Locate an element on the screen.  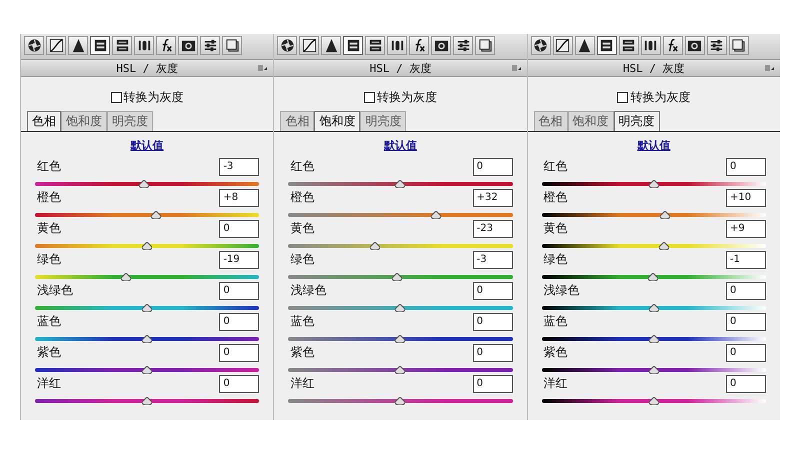
checkbox is located at coordinates (369, 97).